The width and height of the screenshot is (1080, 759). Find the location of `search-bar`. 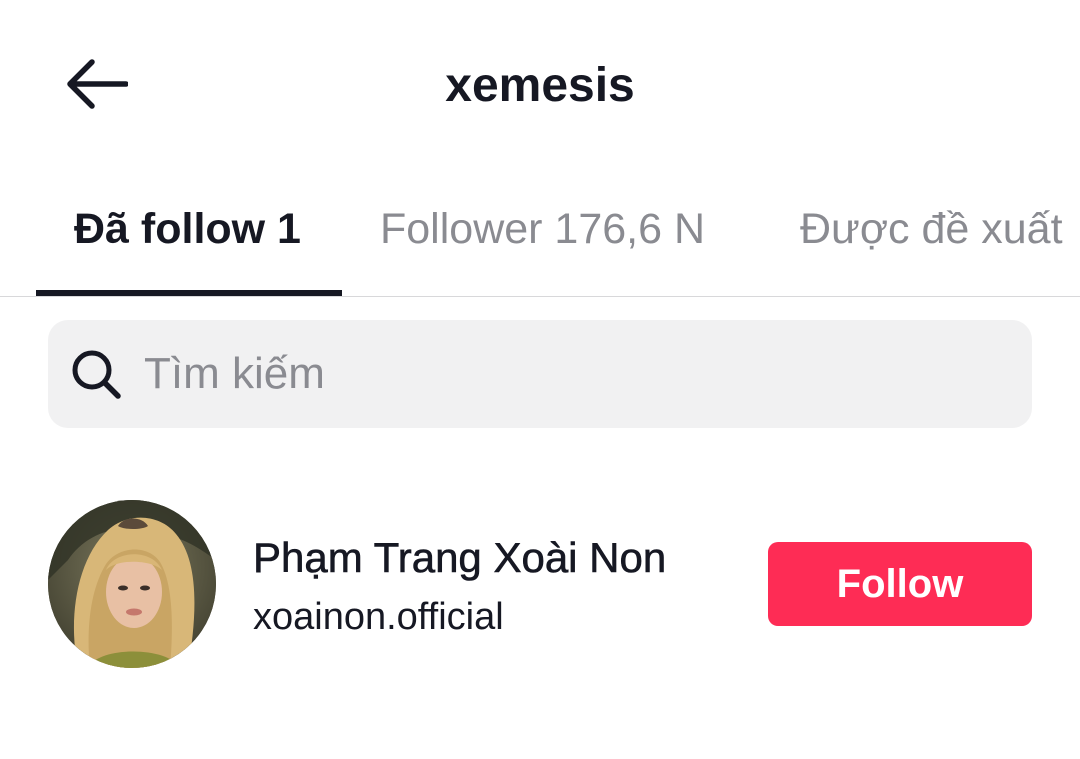

search-bar is located at coordinates (540, 374).